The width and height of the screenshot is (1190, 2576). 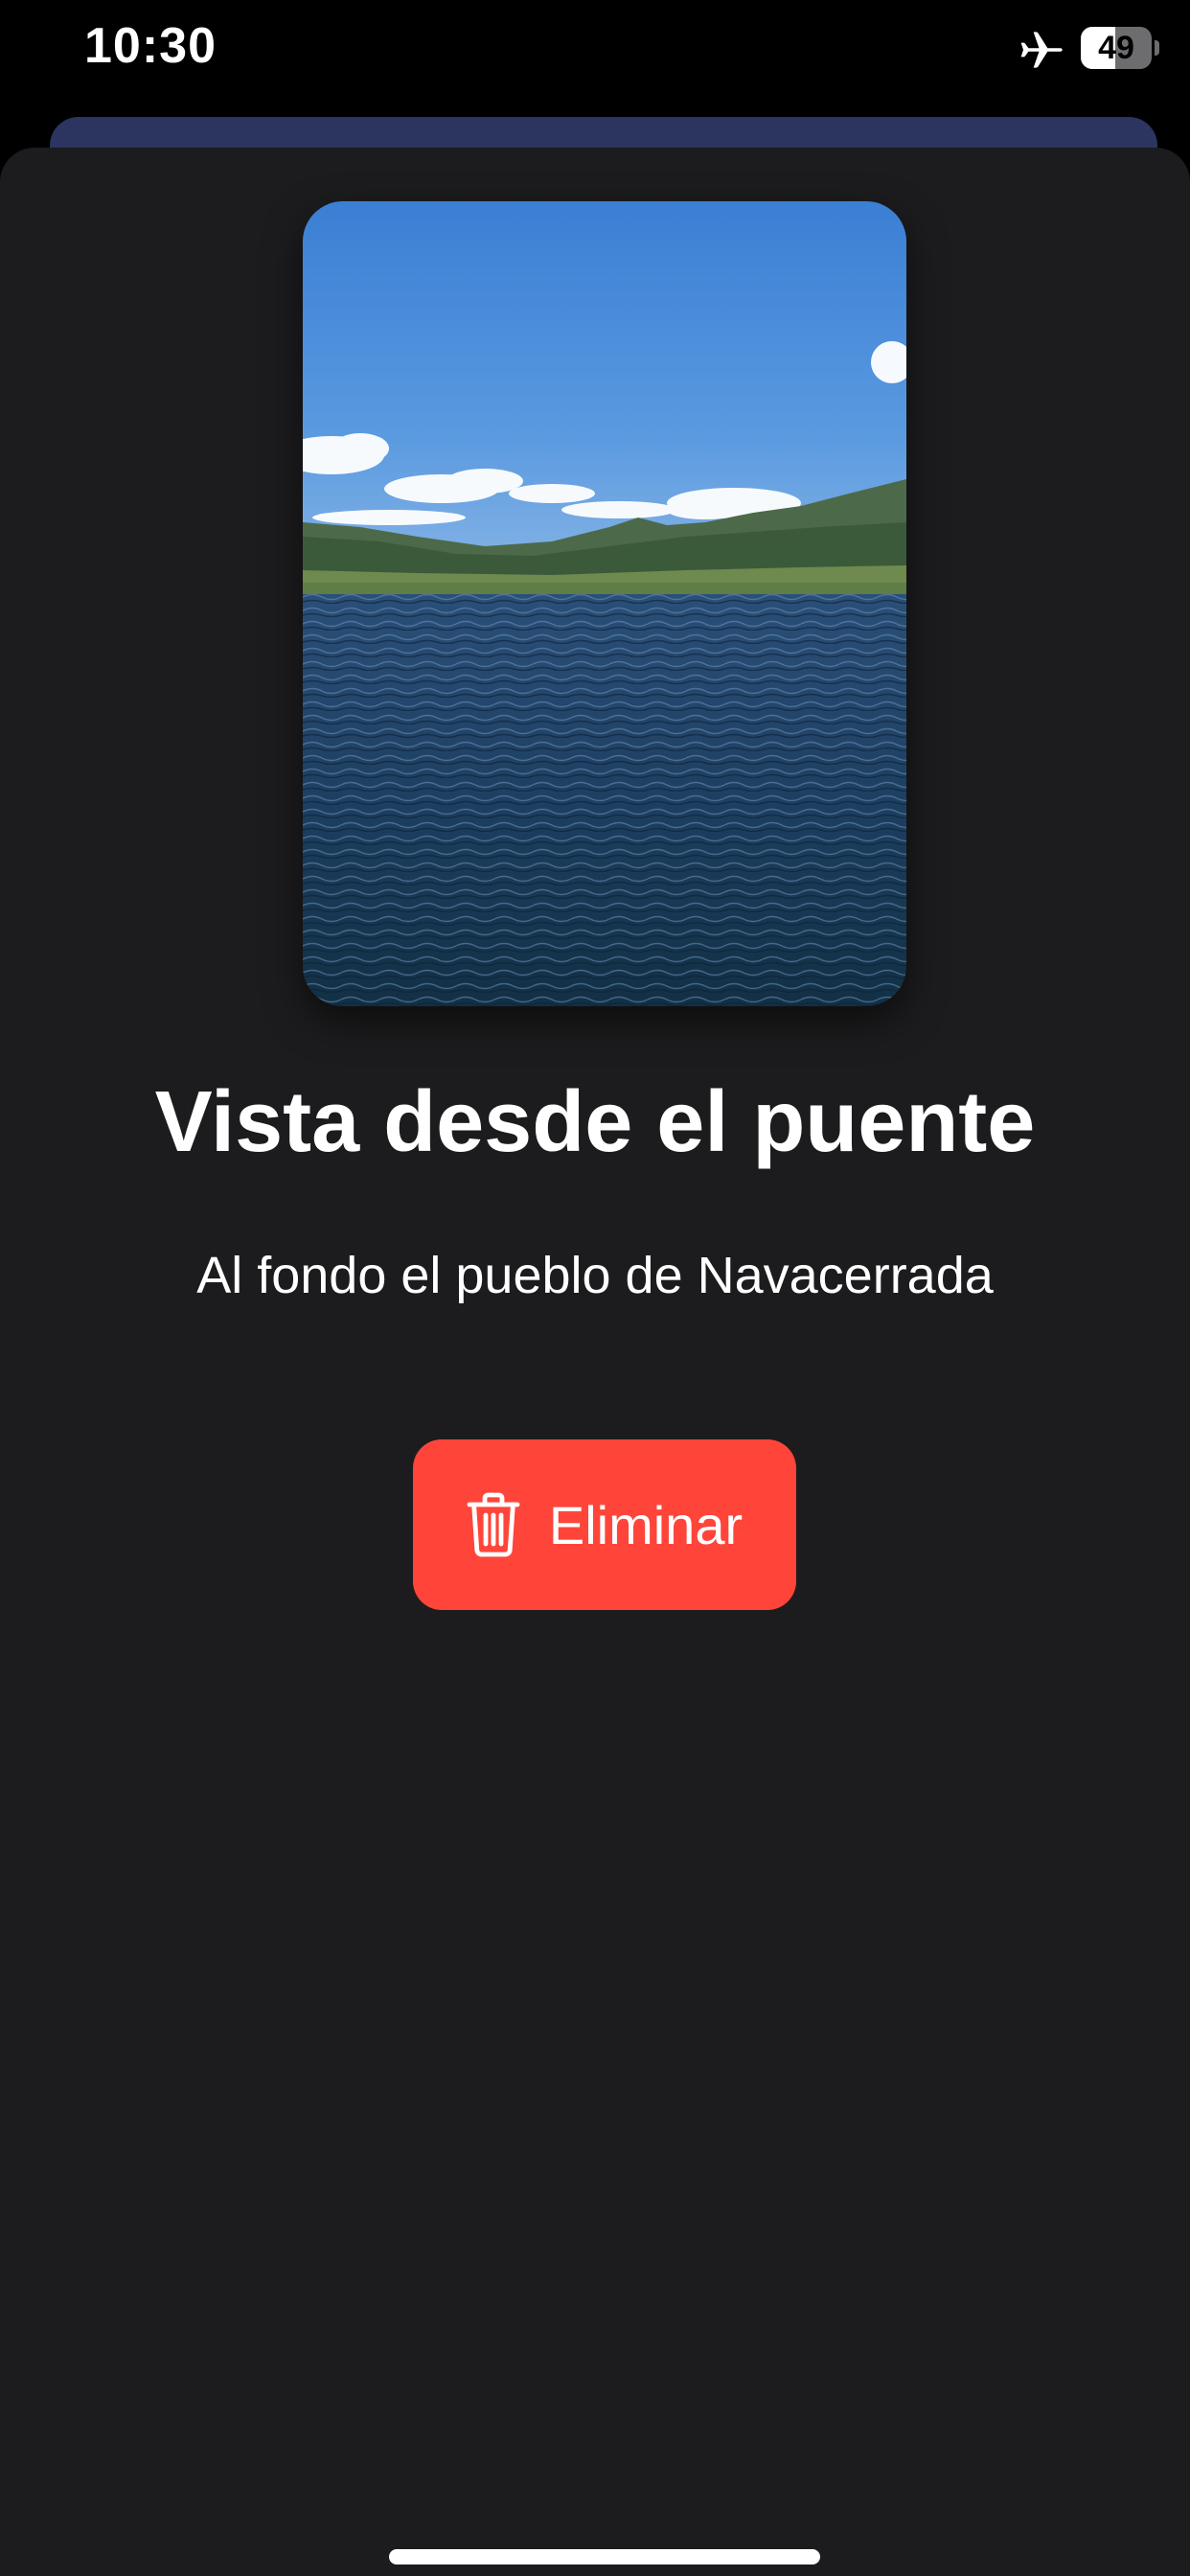 What do you see at coordinates (595, 1122) in the screenshot?
I see `photo-title: Vista desde el puente` at bounding box center [595, 1122].